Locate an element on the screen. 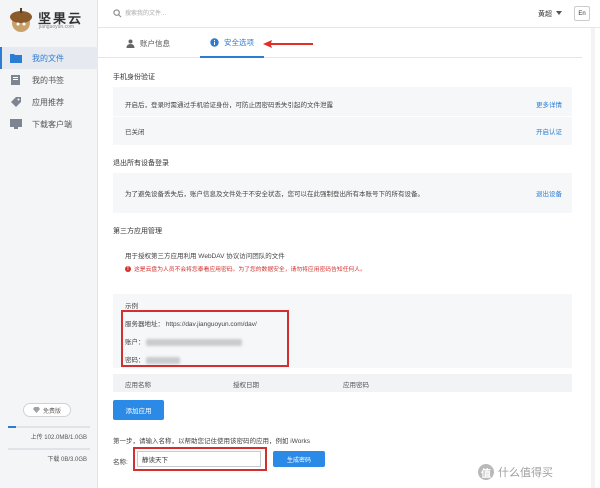 This screenshot has height=488, width=600. app-name-highlight is located at coordinates (200, 459).